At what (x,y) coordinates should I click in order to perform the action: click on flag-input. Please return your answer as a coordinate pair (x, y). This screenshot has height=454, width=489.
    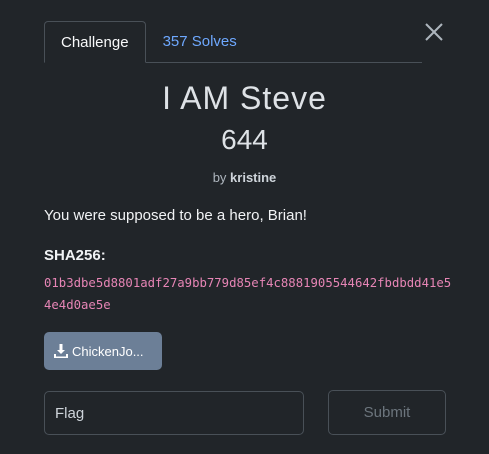
    Looking at the image, I should click on (174, 413).